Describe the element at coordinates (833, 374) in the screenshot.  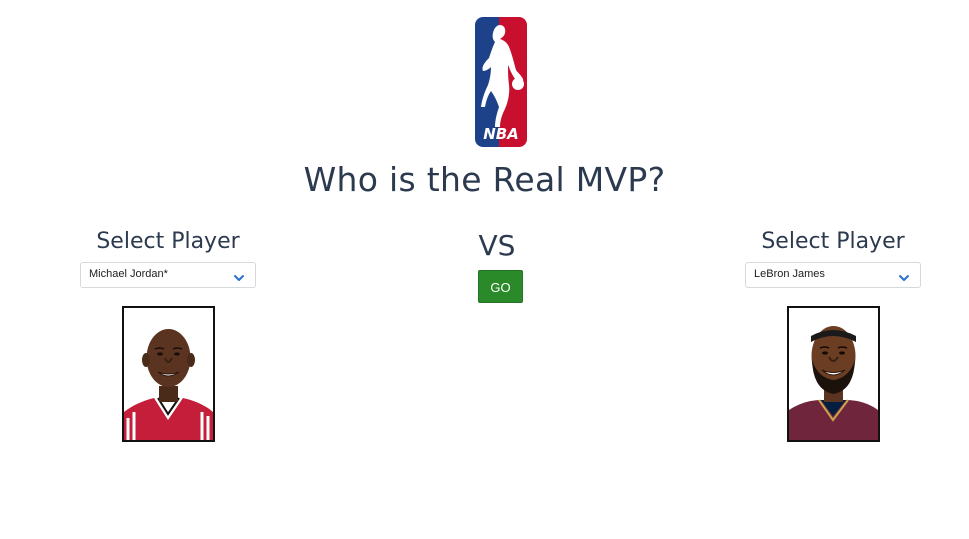
I see `player2-photo` at that location.